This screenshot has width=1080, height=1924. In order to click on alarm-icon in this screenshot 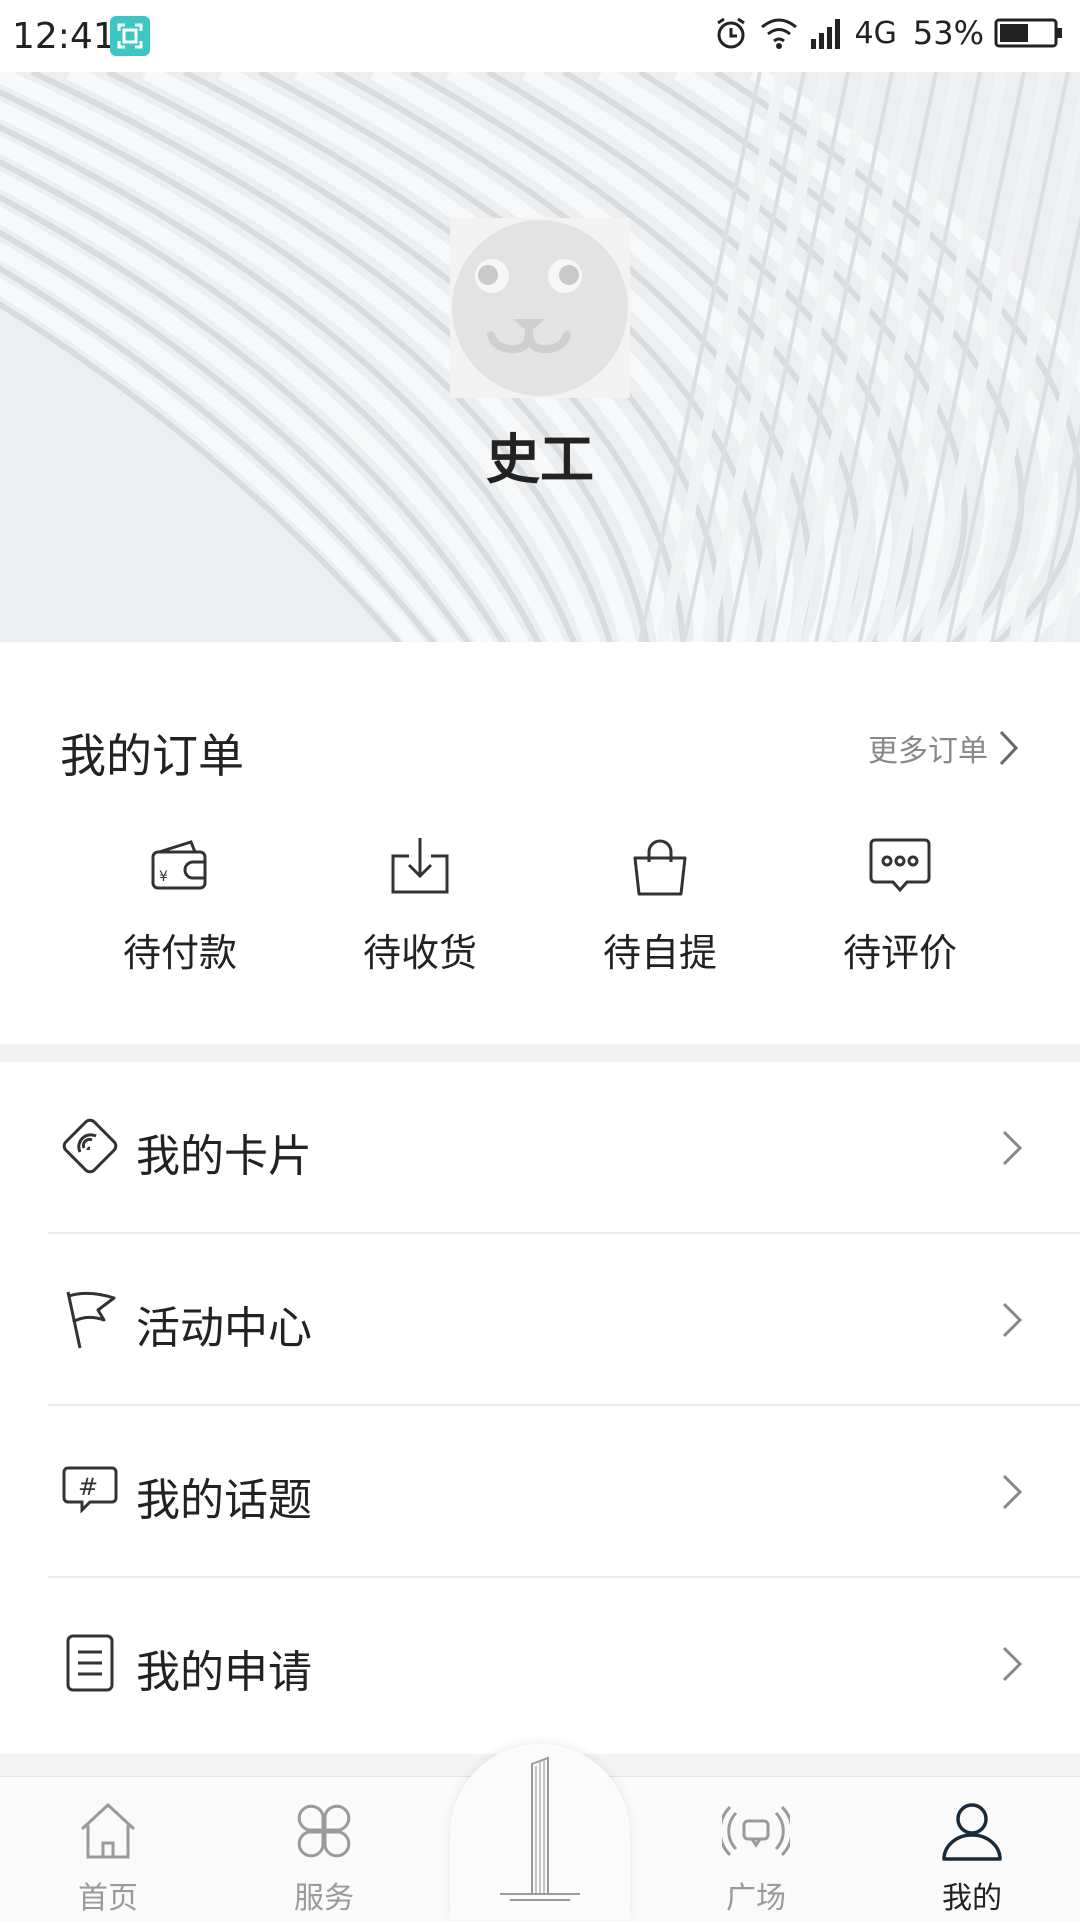, I will do `click(730, 33)`.